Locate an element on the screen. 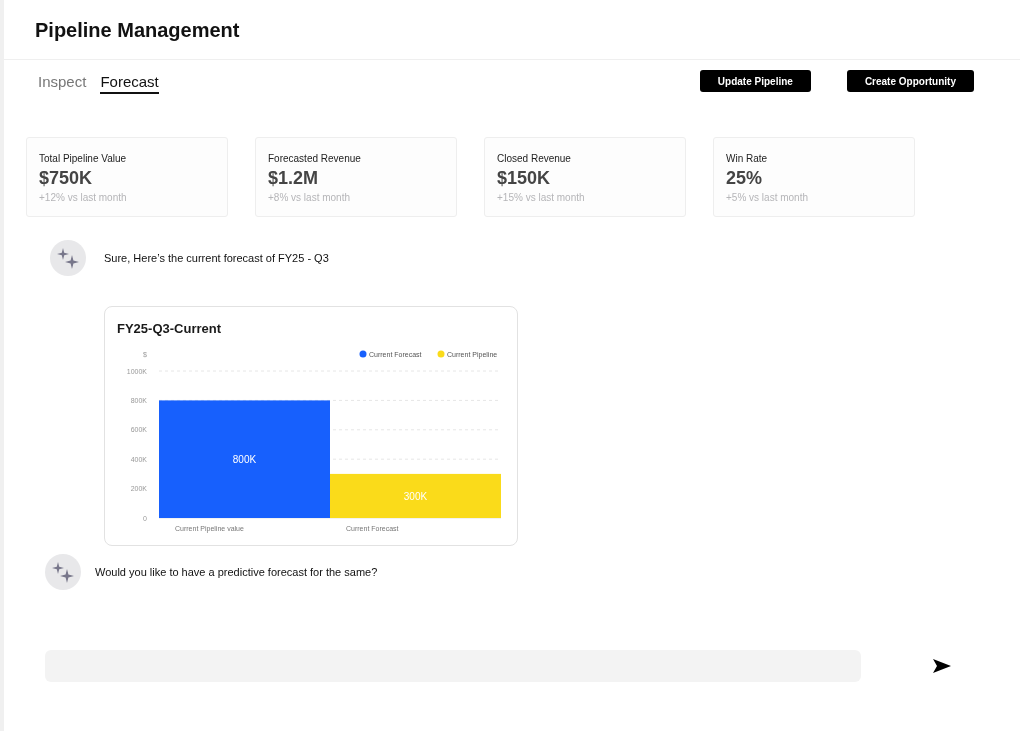 The width and height of the screenshot is (1020, 731). stat-label: Forecasted Revenue is located at coordinates (315, 159).